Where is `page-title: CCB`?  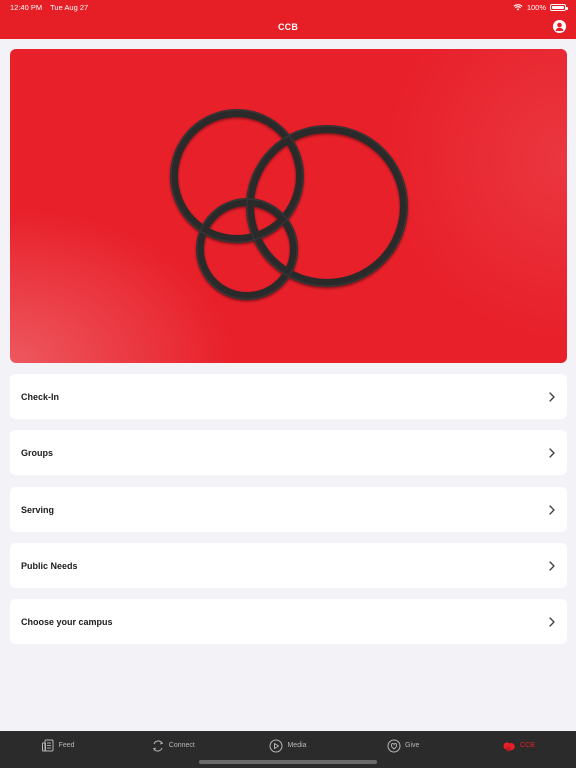
page-title: CCB is located at coordinates (288, 26).